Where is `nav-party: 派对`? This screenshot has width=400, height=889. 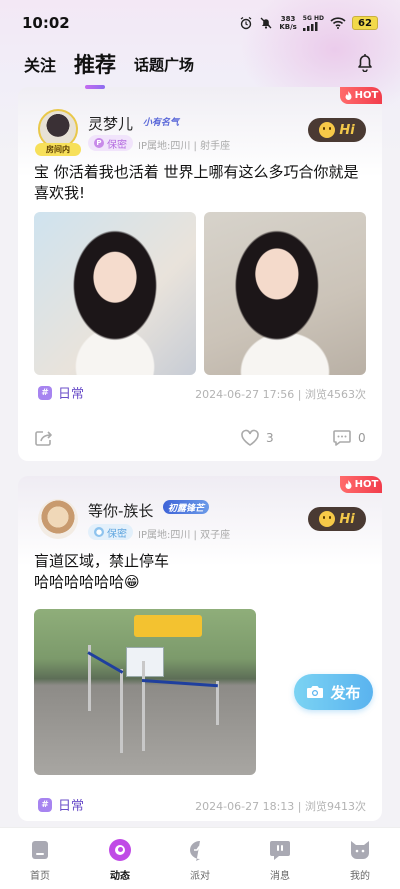
nav-party: 派对 is located at coordinates (200, 860).